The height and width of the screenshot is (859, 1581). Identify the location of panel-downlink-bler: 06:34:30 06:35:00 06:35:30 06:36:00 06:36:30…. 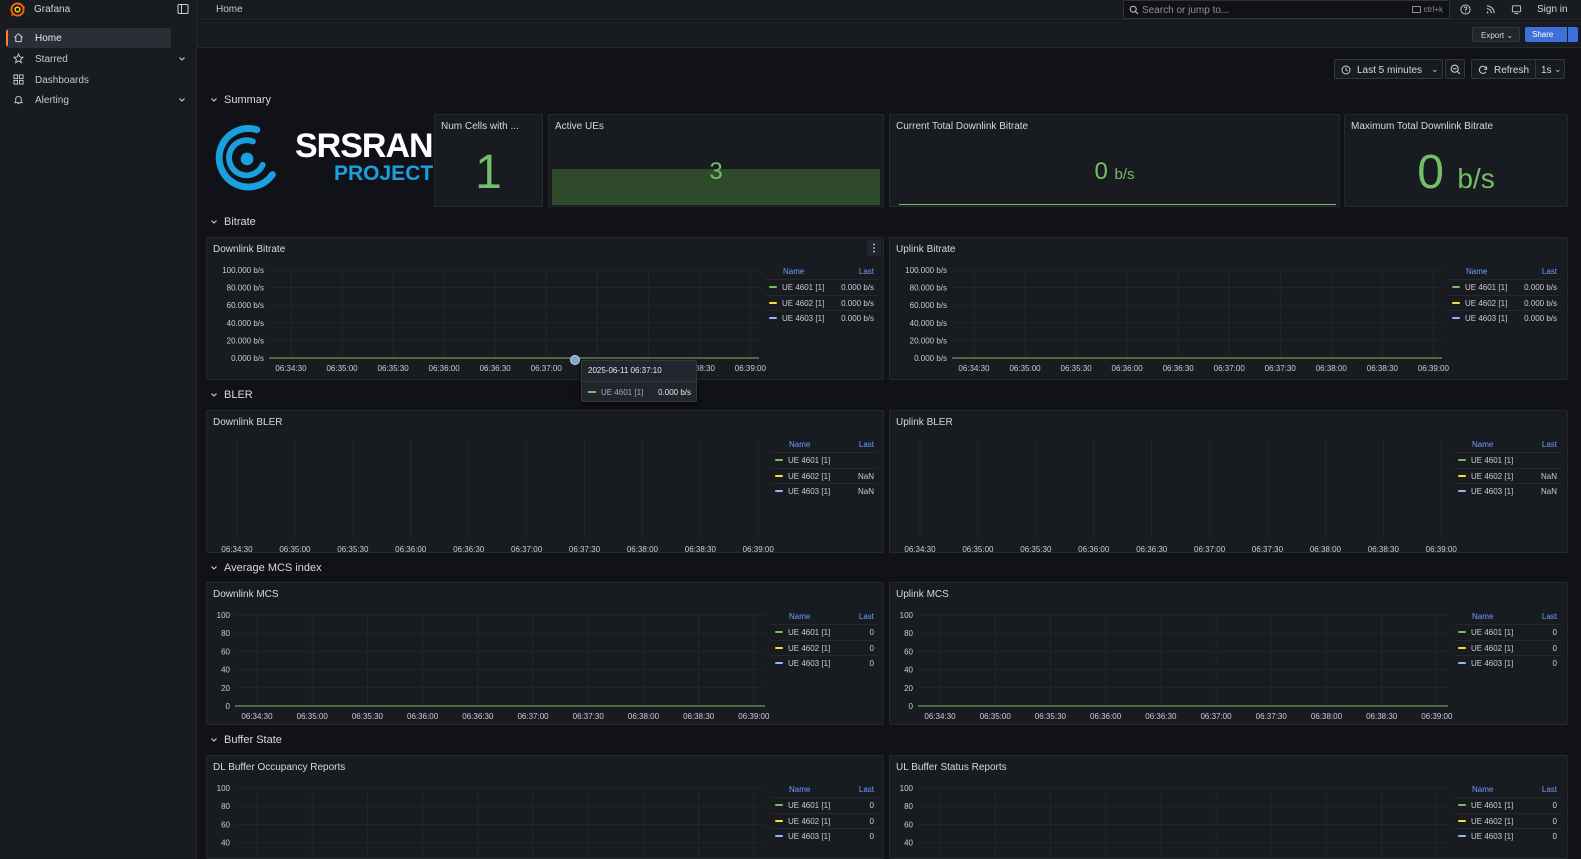
(545, 481).